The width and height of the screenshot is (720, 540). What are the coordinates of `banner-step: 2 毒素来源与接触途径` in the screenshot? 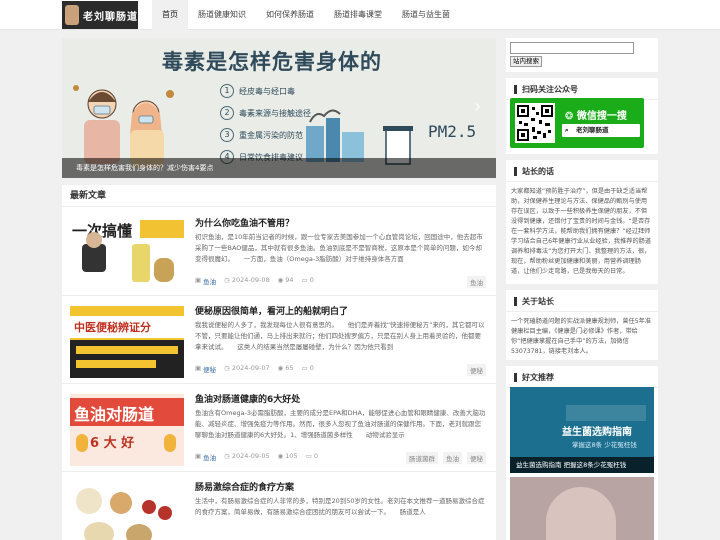 It's located at (265, 113).